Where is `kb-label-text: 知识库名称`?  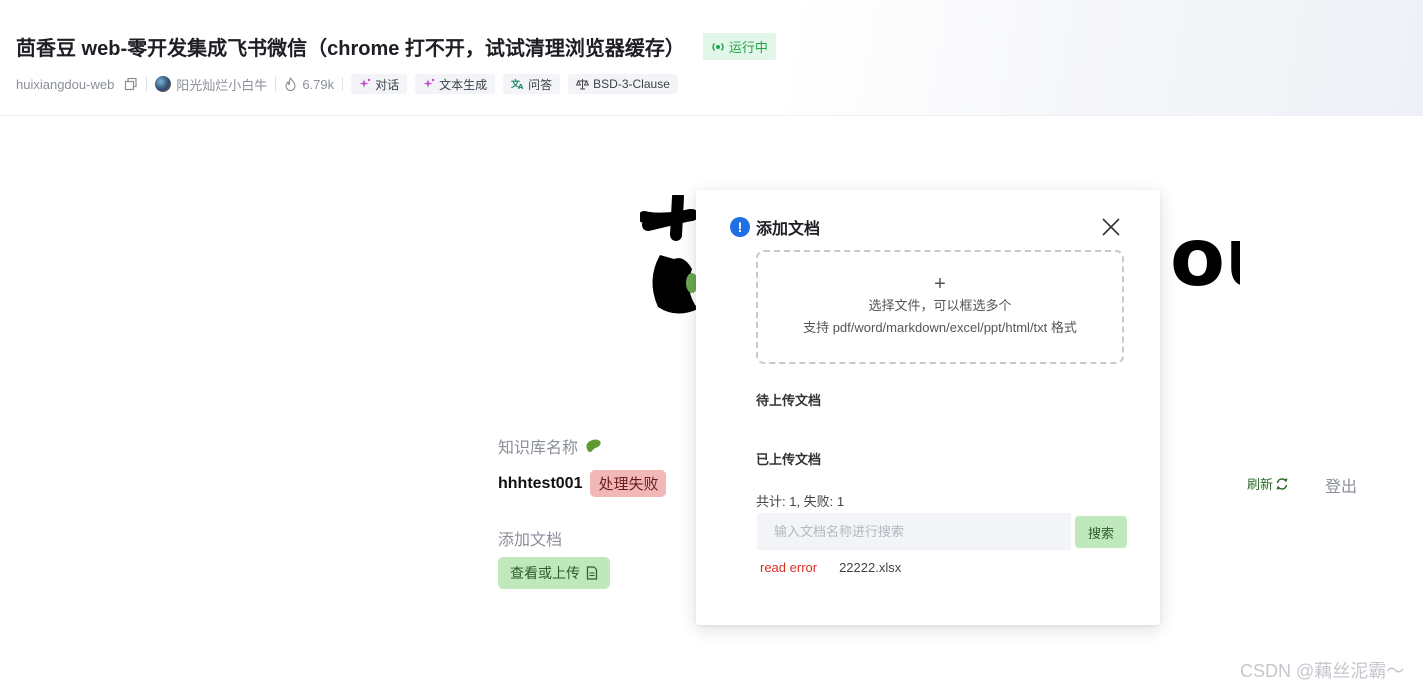 kb-label-text: 知识库名称 is located at coordinates (538, 448).